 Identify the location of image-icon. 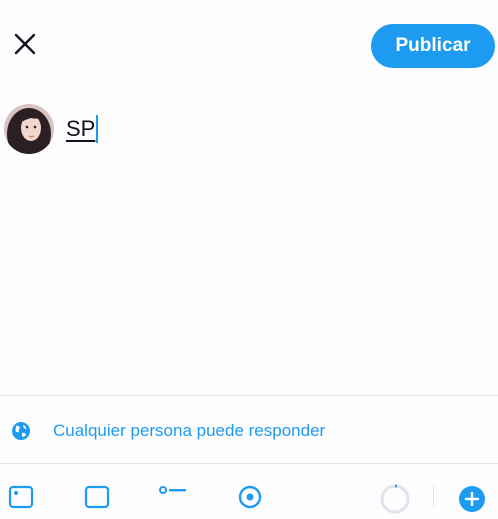
(21, 499).